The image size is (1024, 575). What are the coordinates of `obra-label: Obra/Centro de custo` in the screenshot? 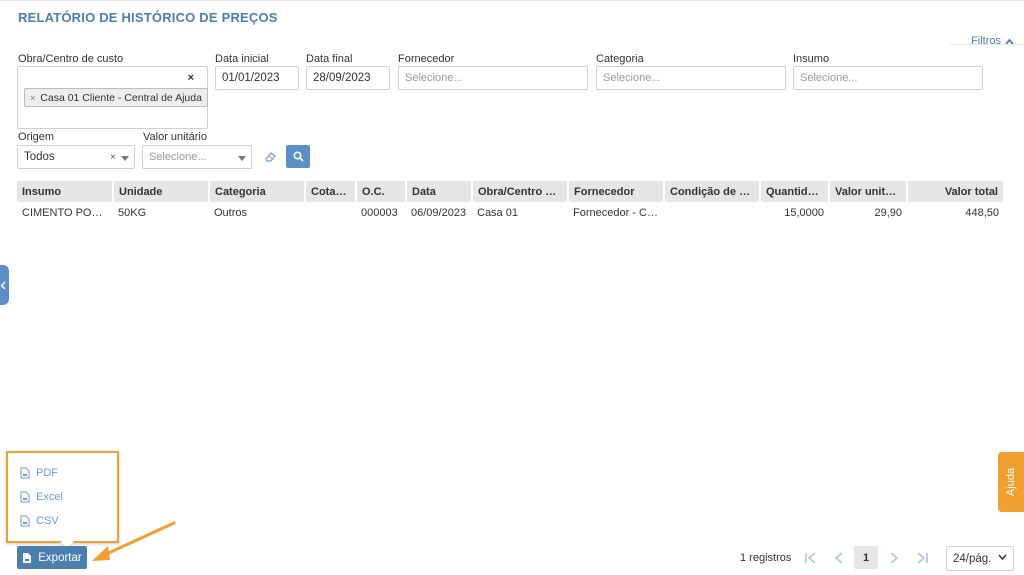 It's located at (71, 59).